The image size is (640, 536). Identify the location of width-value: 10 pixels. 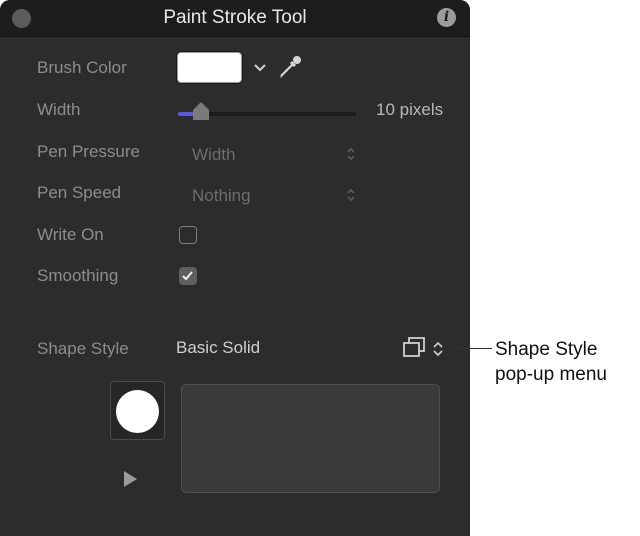
(410, 109).